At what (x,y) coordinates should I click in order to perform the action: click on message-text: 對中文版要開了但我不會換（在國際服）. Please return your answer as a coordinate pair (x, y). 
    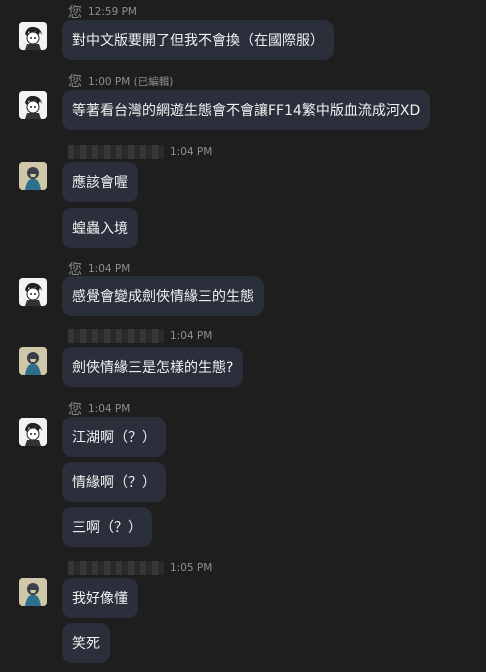
    Looking at the image, I should click on (198, 41).